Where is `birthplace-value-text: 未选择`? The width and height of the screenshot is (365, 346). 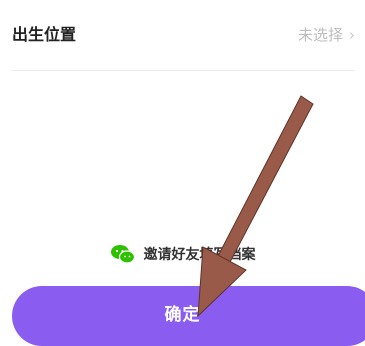
birthplace-value-text: 未选择 is located at coordinates (320, 35).